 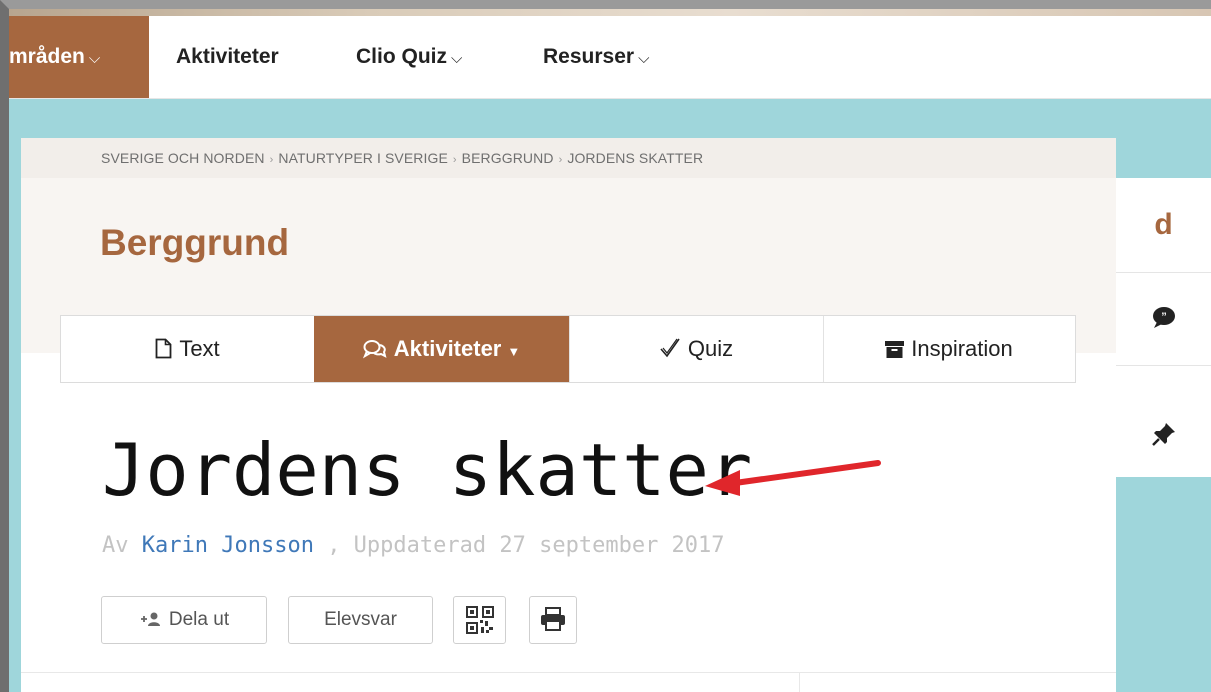 What do you see at coordinates (895, 349) in the screenshot?
I see `archive-box-icon` at bounding box center [895, 349].